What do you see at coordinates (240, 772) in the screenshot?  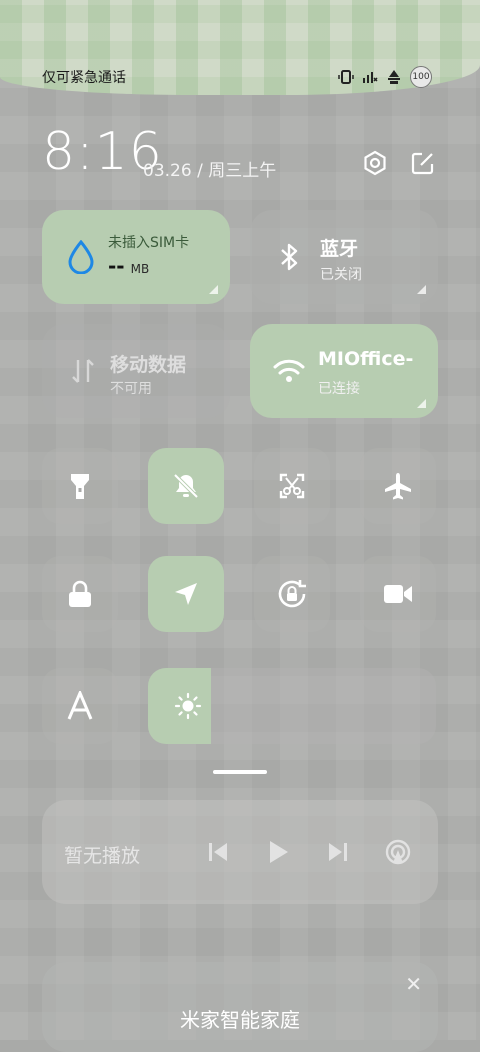 I see `drag-handle` at bounding box center [240, 772].